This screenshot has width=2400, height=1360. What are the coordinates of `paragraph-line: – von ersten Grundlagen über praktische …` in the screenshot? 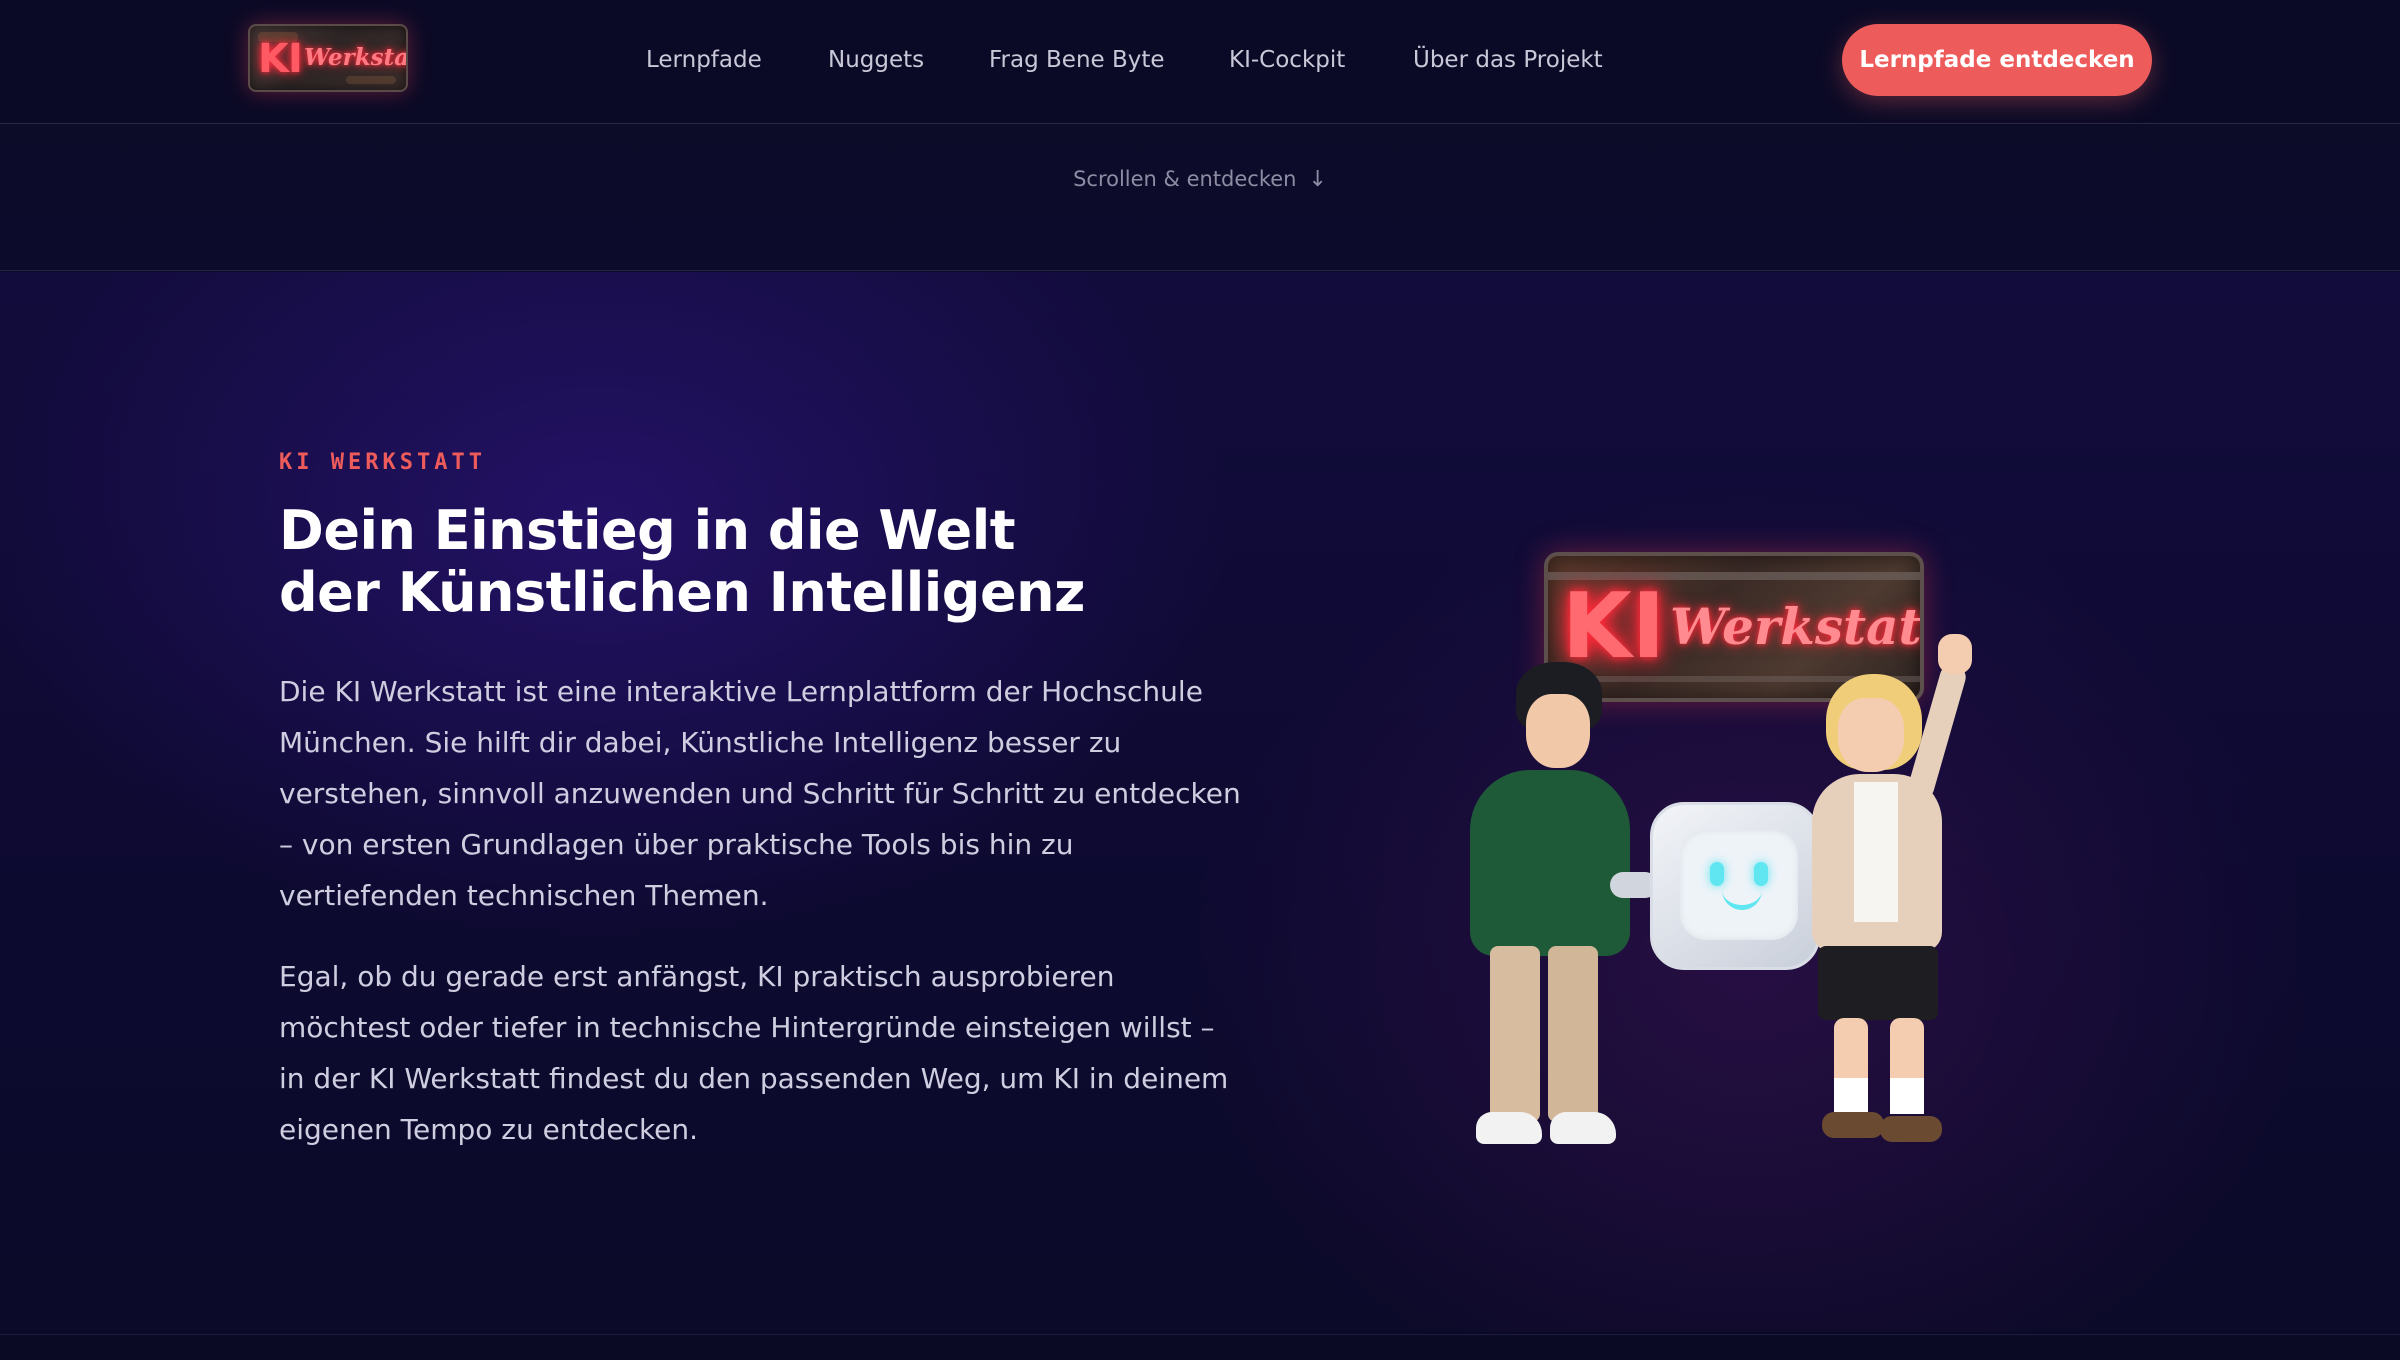 It's located at (676, 844).